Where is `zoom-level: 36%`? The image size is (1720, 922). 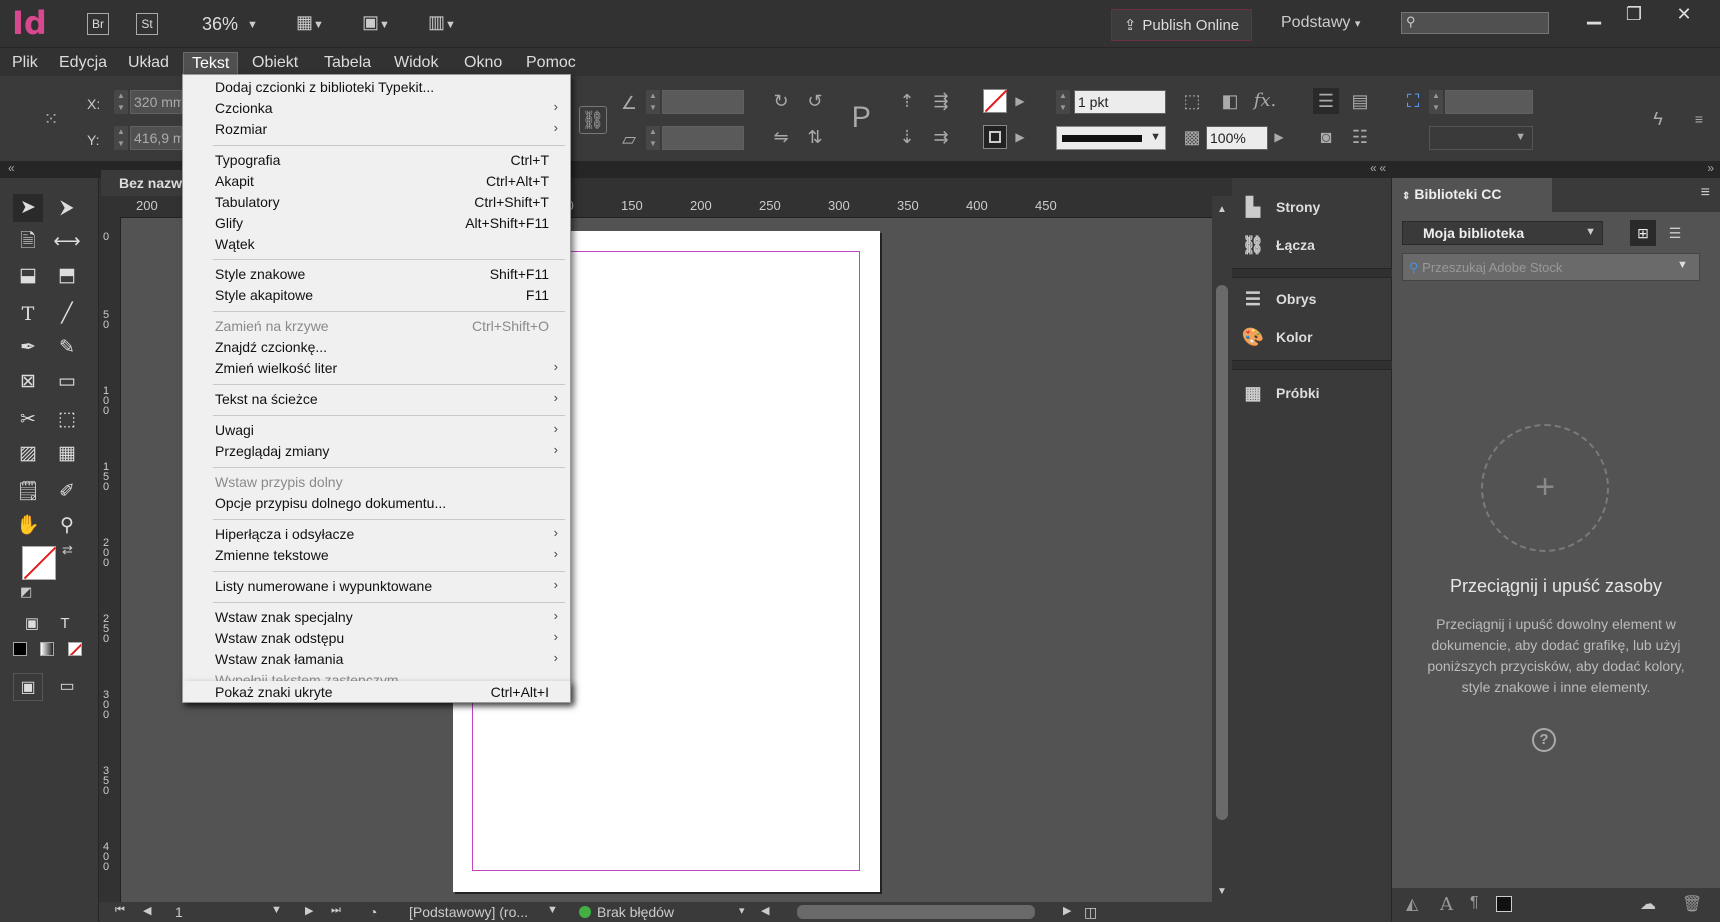
zoom-level: 36% is located at coordinates (220, 24).